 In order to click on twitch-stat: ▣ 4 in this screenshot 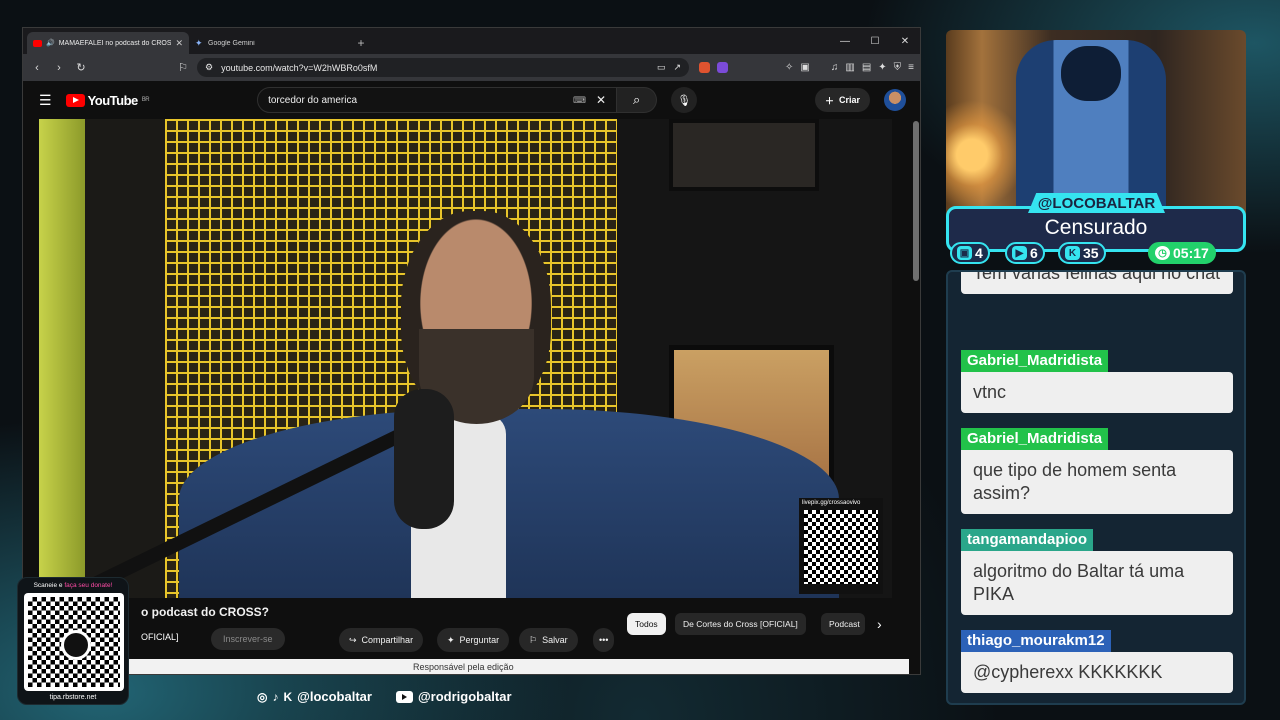, I will do `click(970, 253)`.